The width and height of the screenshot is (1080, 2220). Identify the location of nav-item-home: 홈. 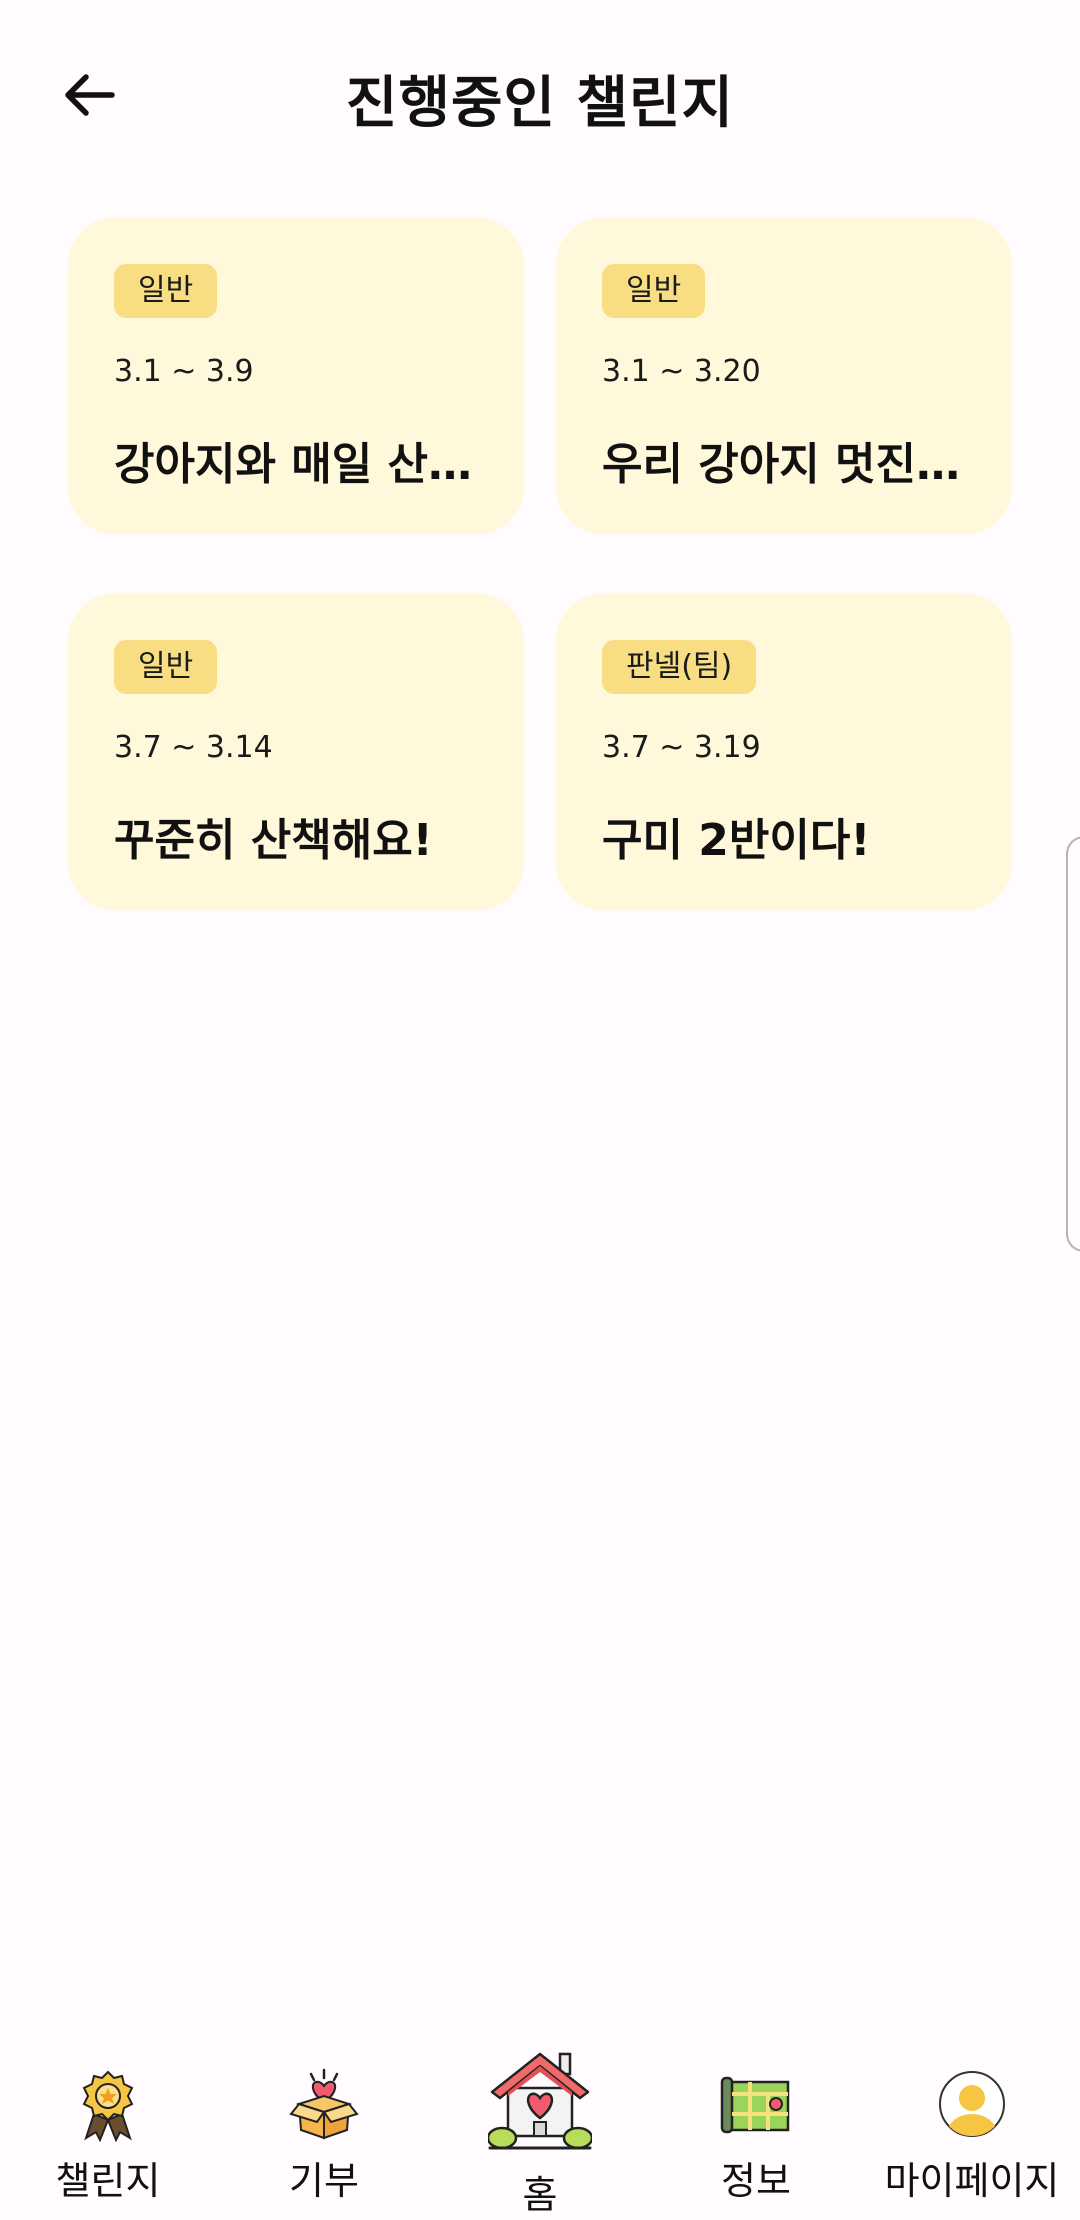
(540, 2130).